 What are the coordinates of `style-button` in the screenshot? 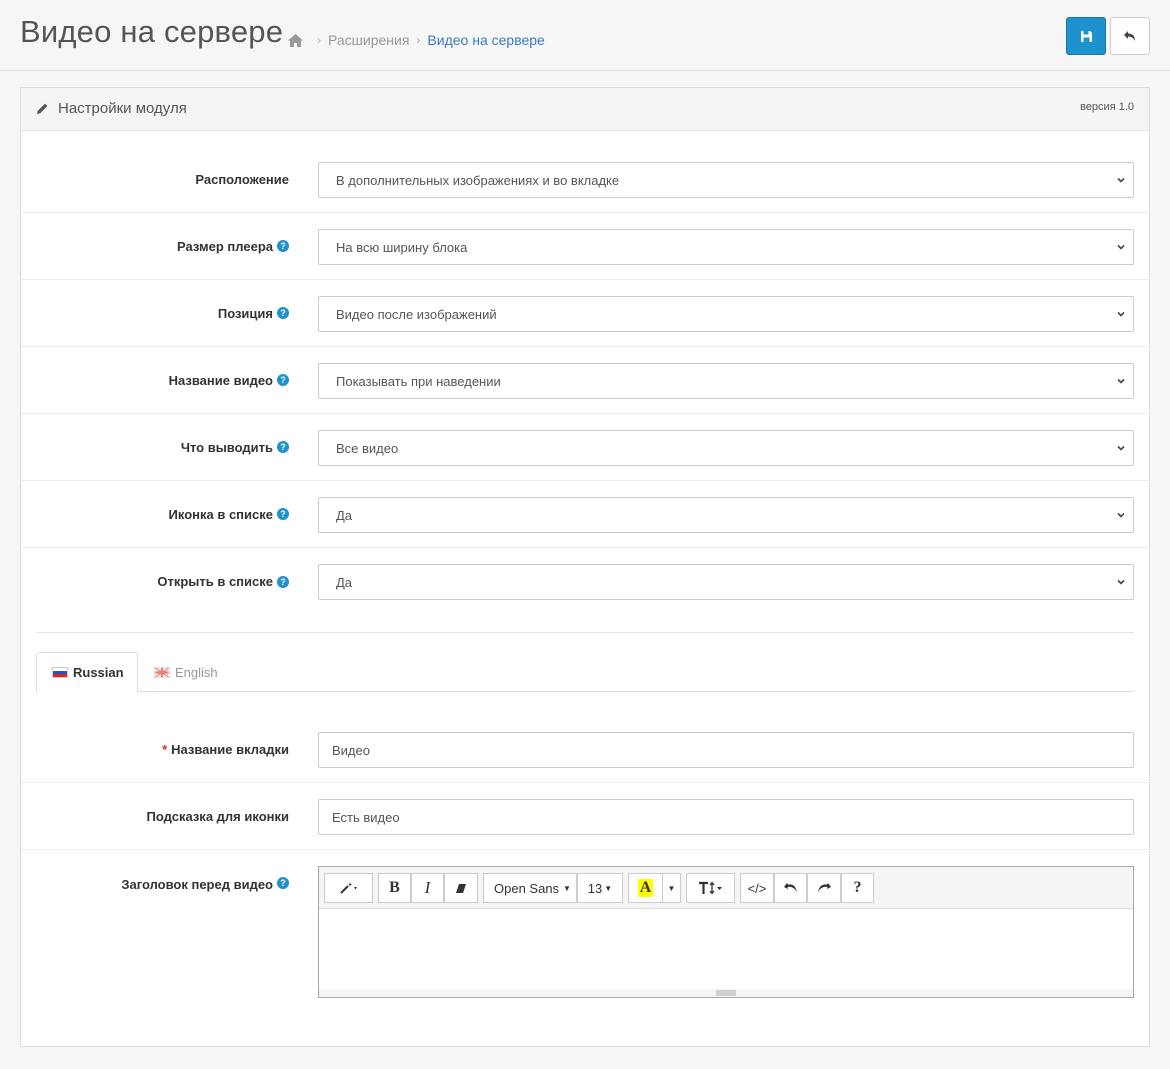 It's located at (348, 888).